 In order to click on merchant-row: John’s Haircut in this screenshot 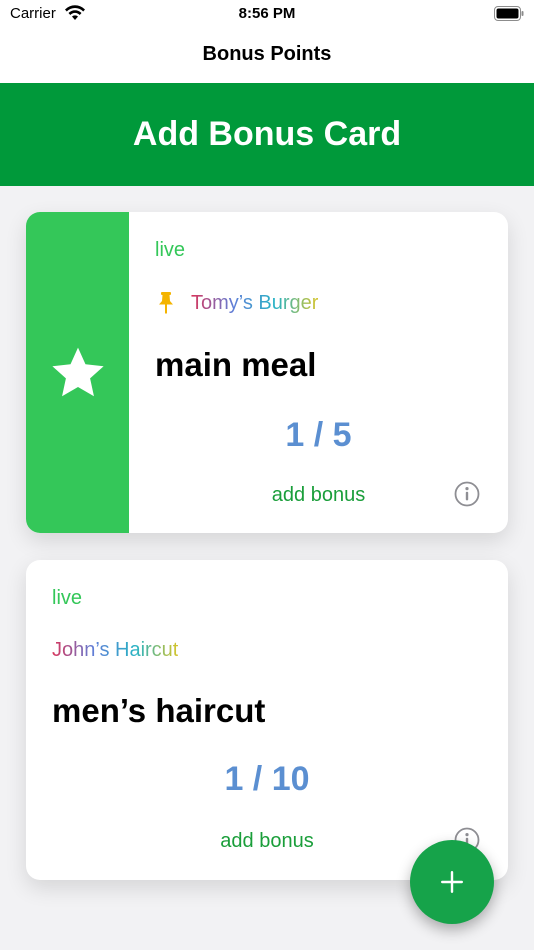, I will do `click(115, 650)`.